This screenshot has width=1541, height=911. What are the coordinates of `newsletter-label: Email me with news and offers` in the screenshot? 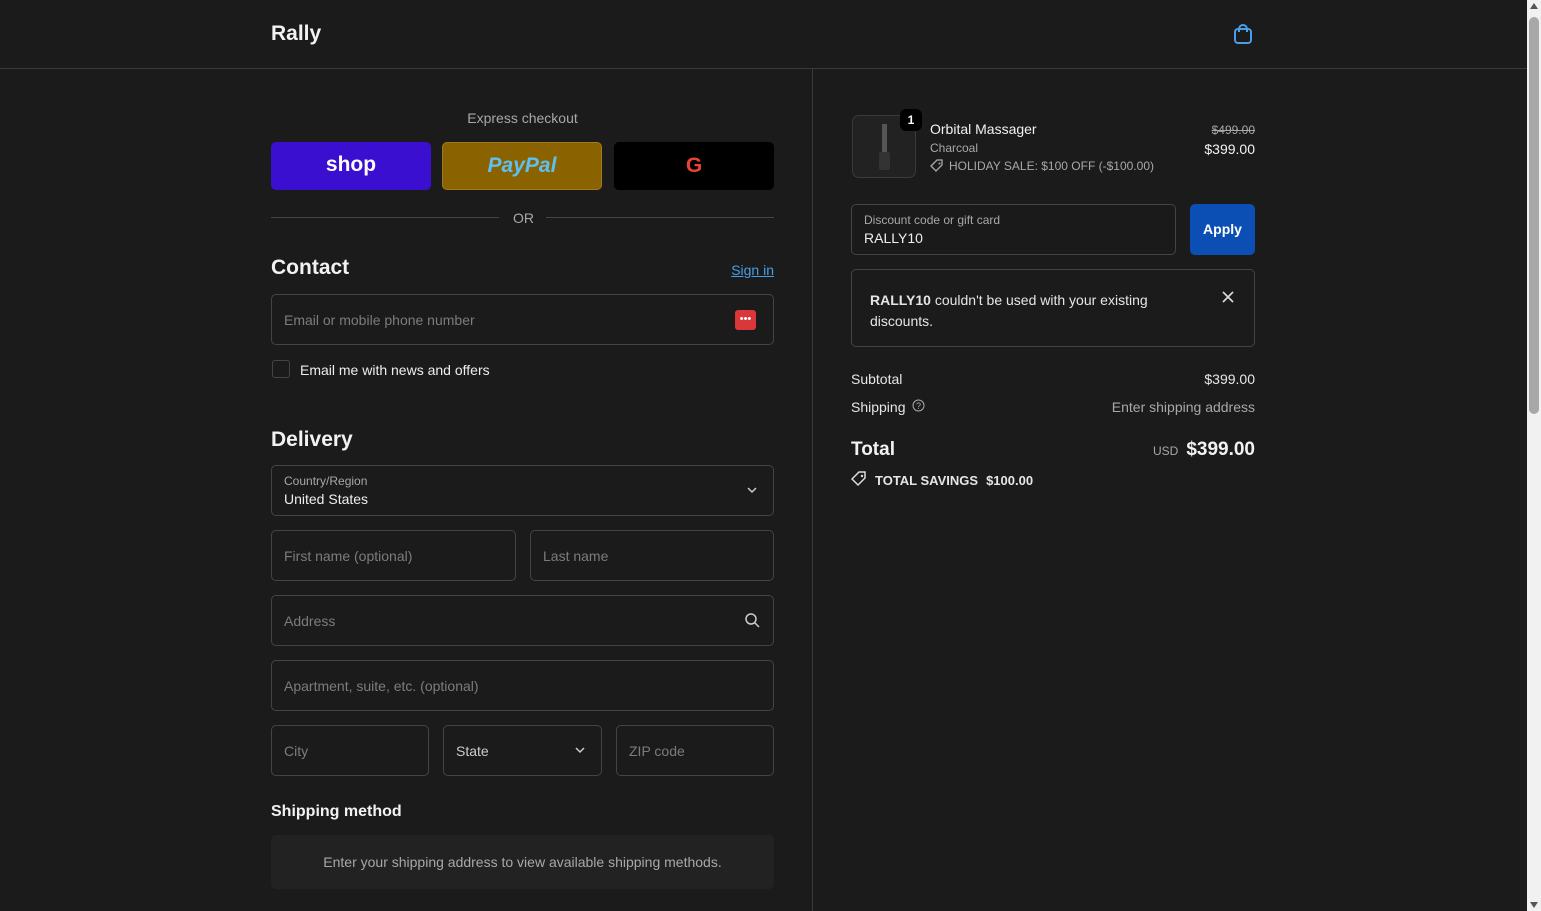 It's located at (395, 370).